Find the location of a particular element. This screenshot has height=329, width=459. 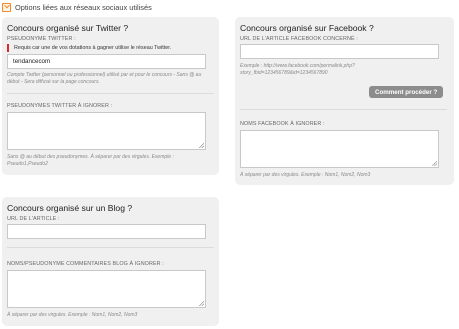

blog-ignore-textarea is located at coordinates (106, 289).